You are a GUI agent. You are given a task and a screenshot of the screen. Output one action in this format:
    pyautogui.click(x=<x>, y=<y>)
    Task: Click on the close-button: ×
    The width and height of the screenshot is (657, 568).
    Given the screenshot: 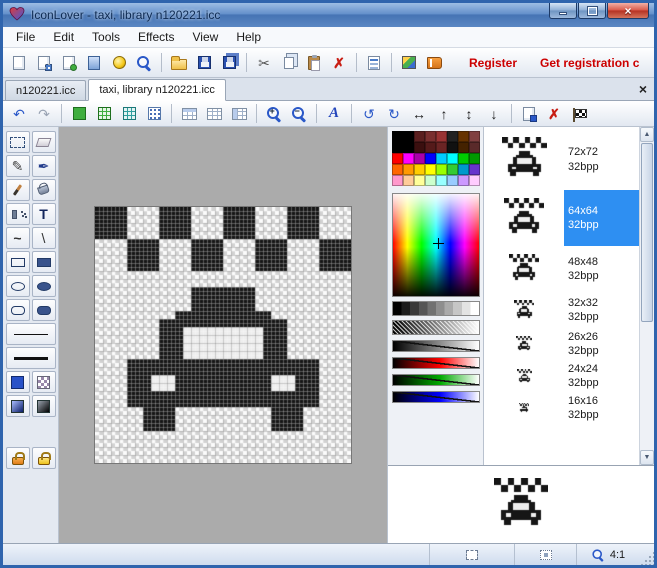 What is the action you would take?
    pyautogui.click(x=628, y=11)
    